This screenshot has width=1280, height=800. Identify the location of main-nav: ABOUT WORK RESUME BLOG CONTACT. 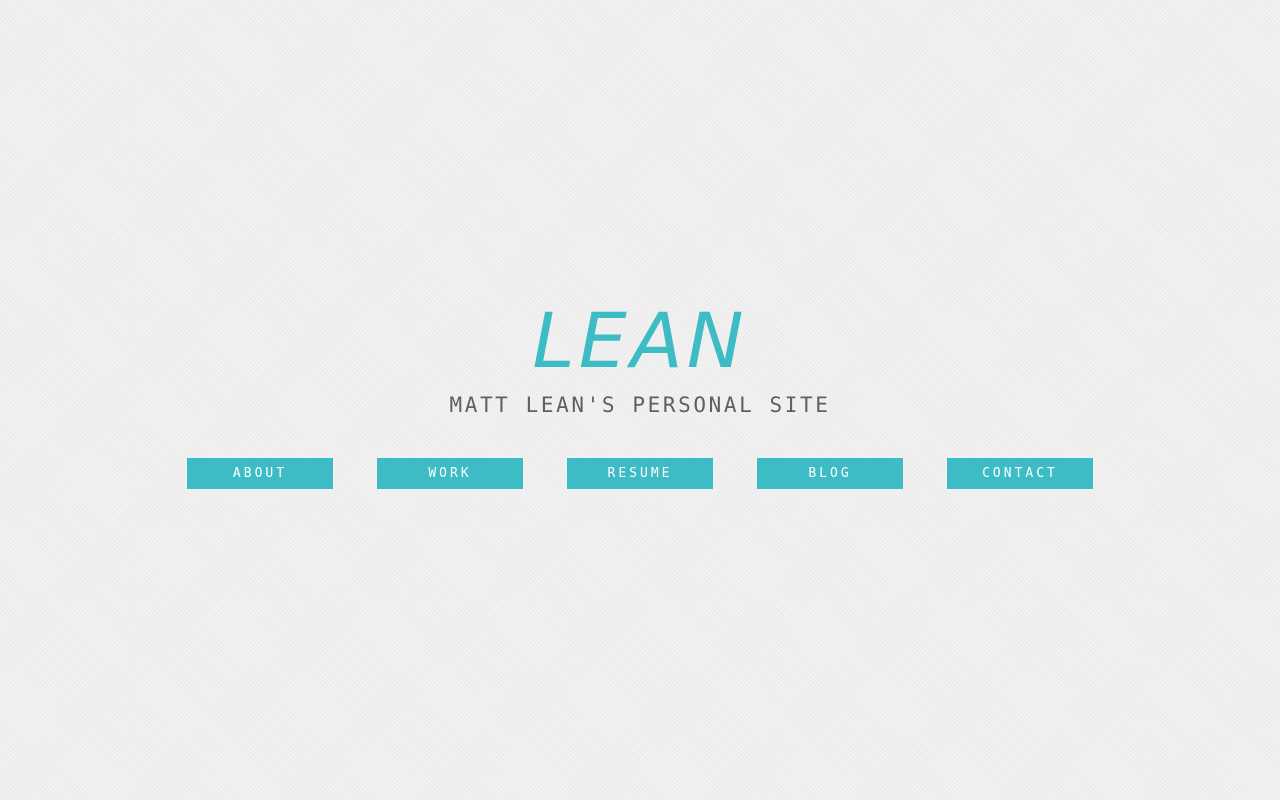
(640, 473).